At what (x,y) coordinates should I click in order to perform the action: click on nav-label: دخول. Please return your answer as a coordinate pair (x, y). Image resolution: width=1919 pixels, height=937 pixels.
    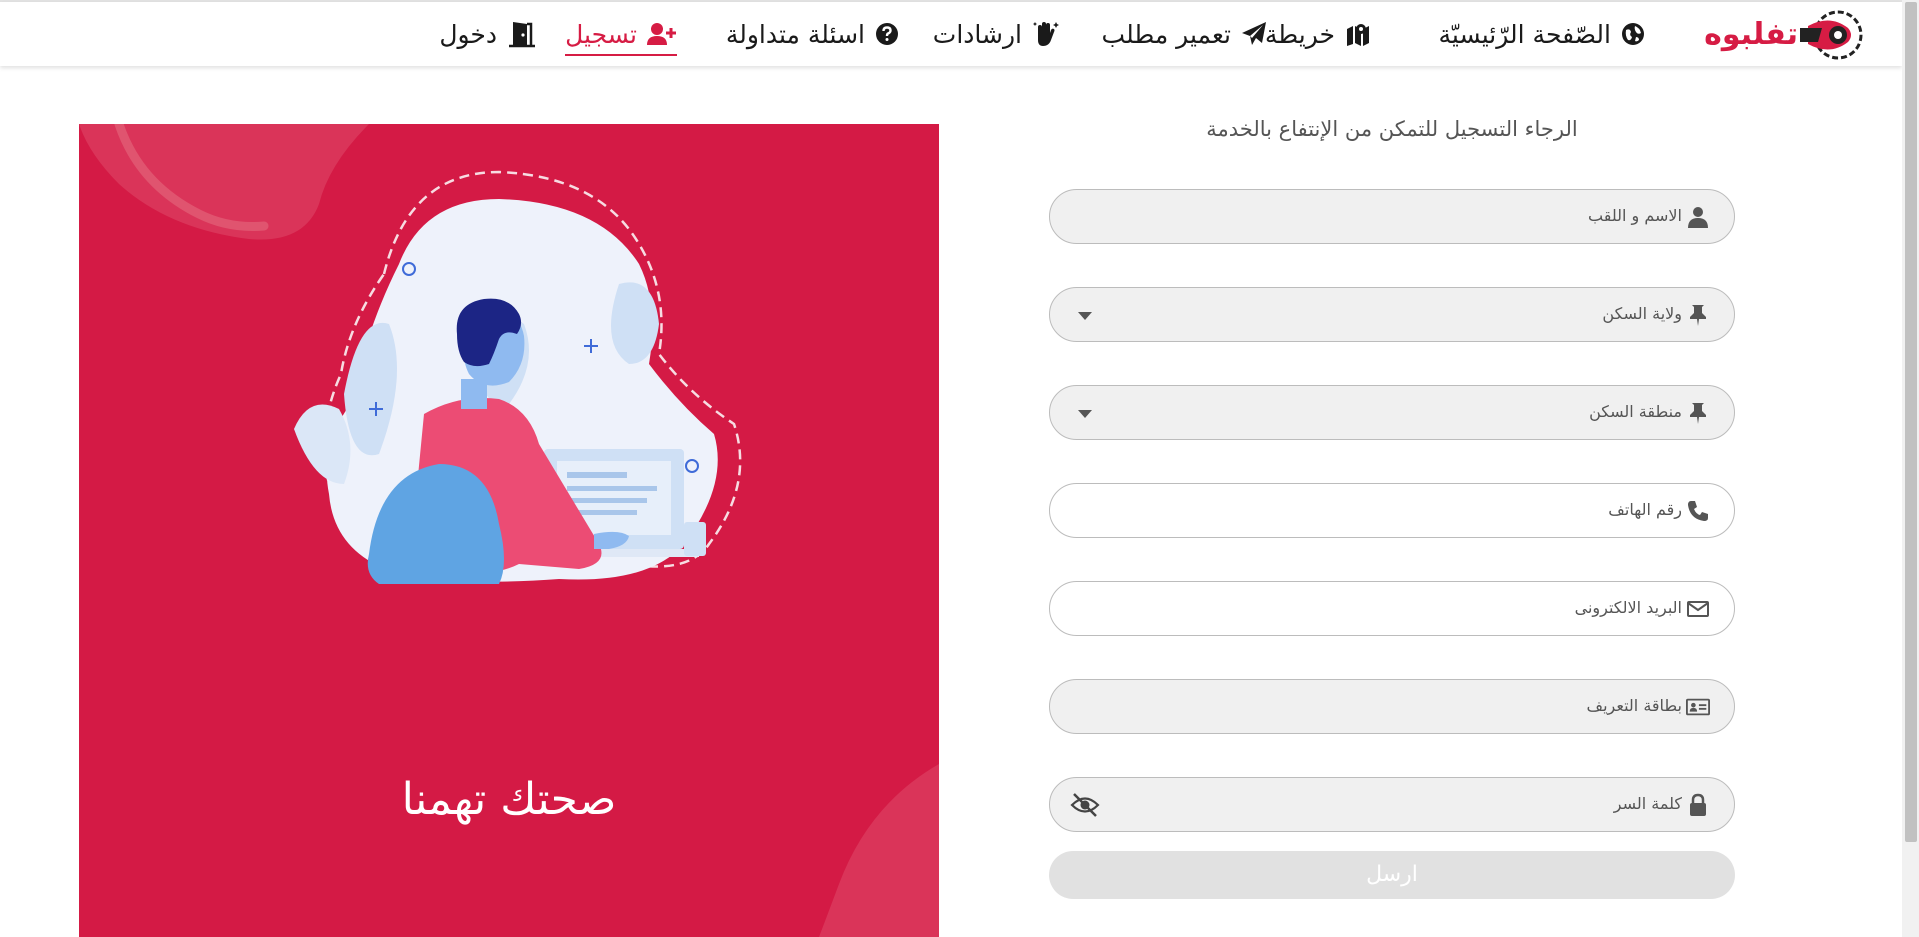
    Looking at the image, I should click on (468, 34).